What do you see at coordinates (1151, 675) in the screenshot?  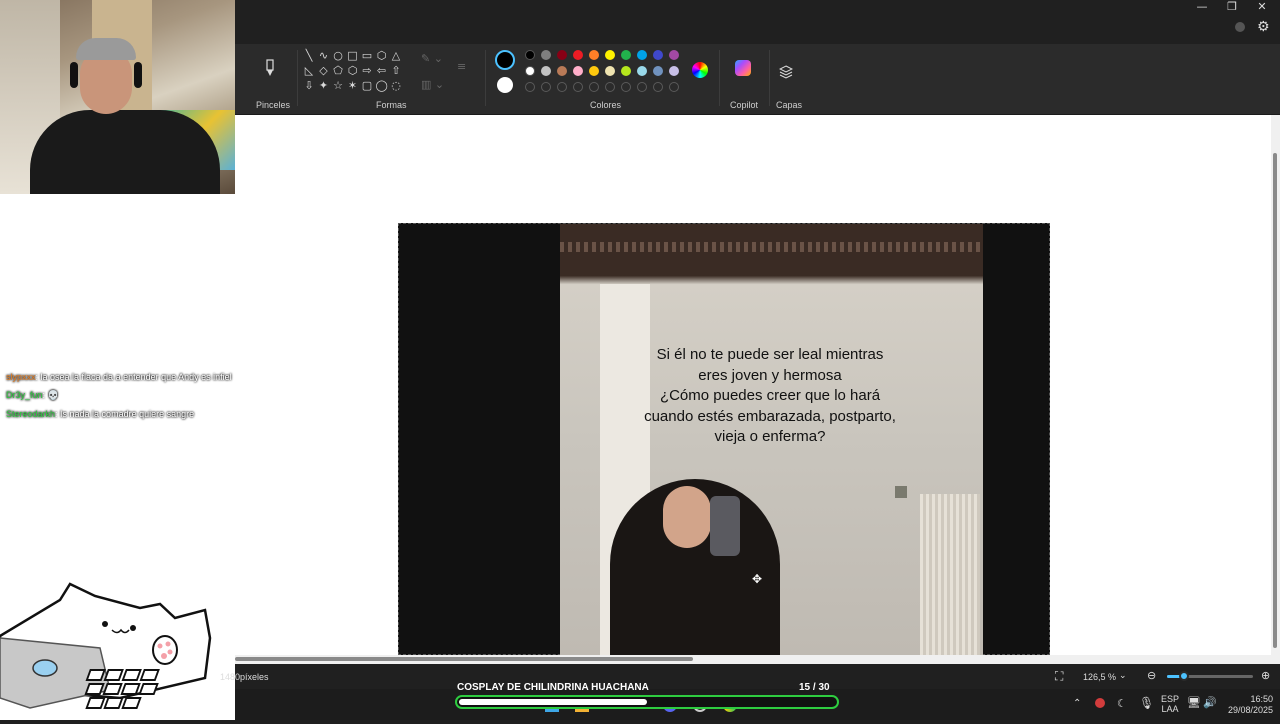 I see `zoom-out-icon: ⊖` at bounding box center [1151, 675].